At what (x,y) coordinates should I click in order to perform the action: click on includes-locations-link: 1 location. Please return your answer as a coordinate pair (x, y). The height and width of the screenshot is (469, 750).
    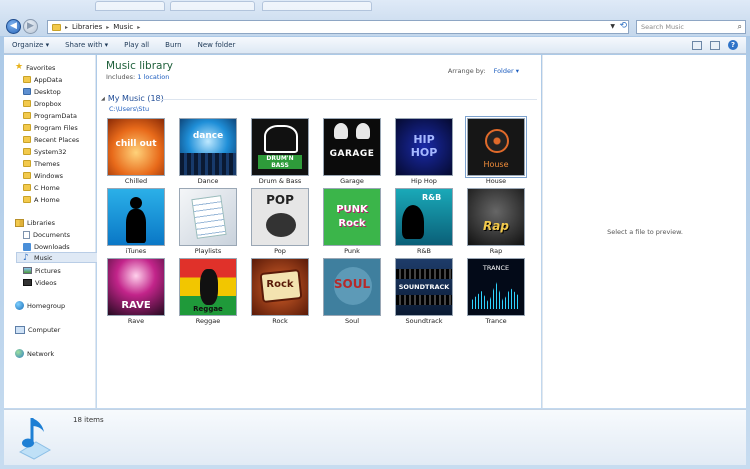
    Looking at the image, I should click on (153, 77).